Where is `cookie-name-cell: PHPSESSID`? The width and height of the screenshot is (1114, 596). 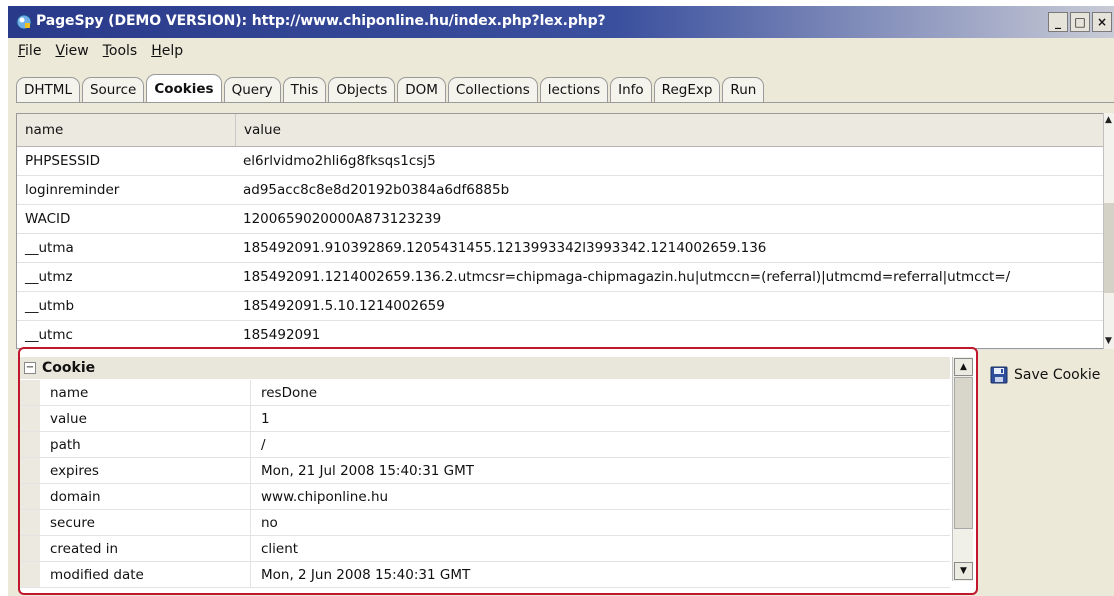
cookie-name-cell: PHPSESSID is located at coordinates (63, 161).